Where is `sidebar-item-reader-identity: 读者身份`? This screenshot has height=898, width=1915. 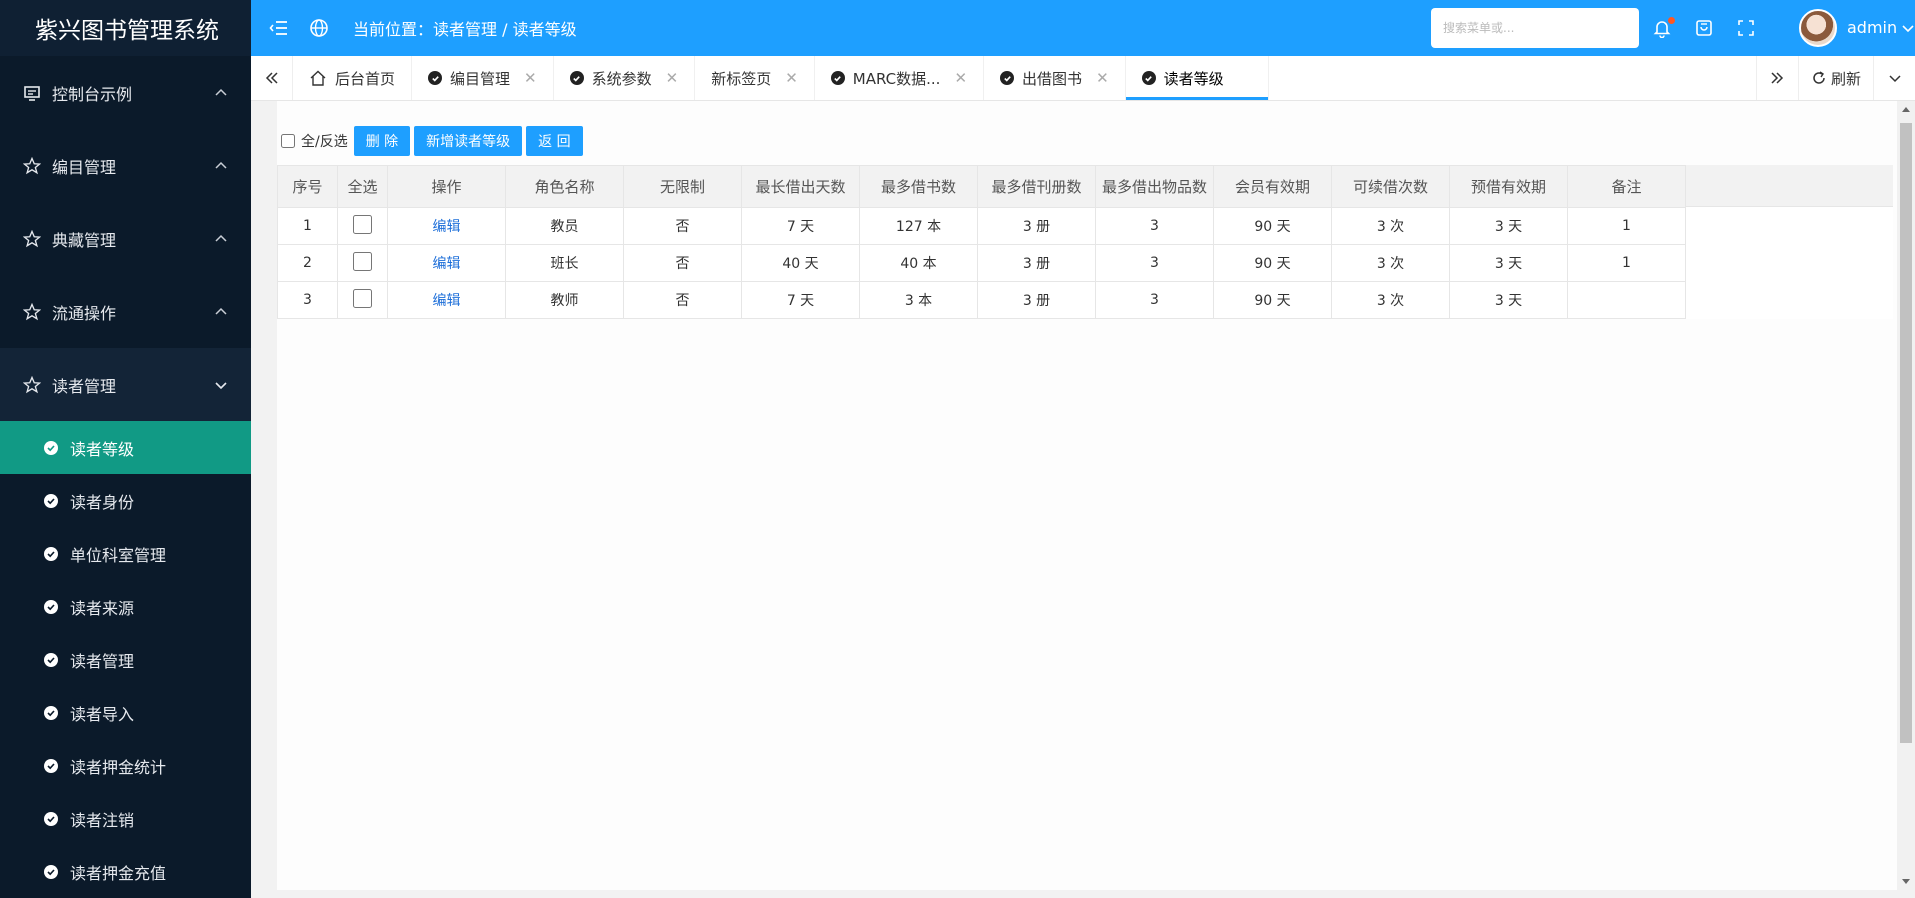
sidebar-item-reader-identity: 读者身份 is located at coordinates (125, 500).